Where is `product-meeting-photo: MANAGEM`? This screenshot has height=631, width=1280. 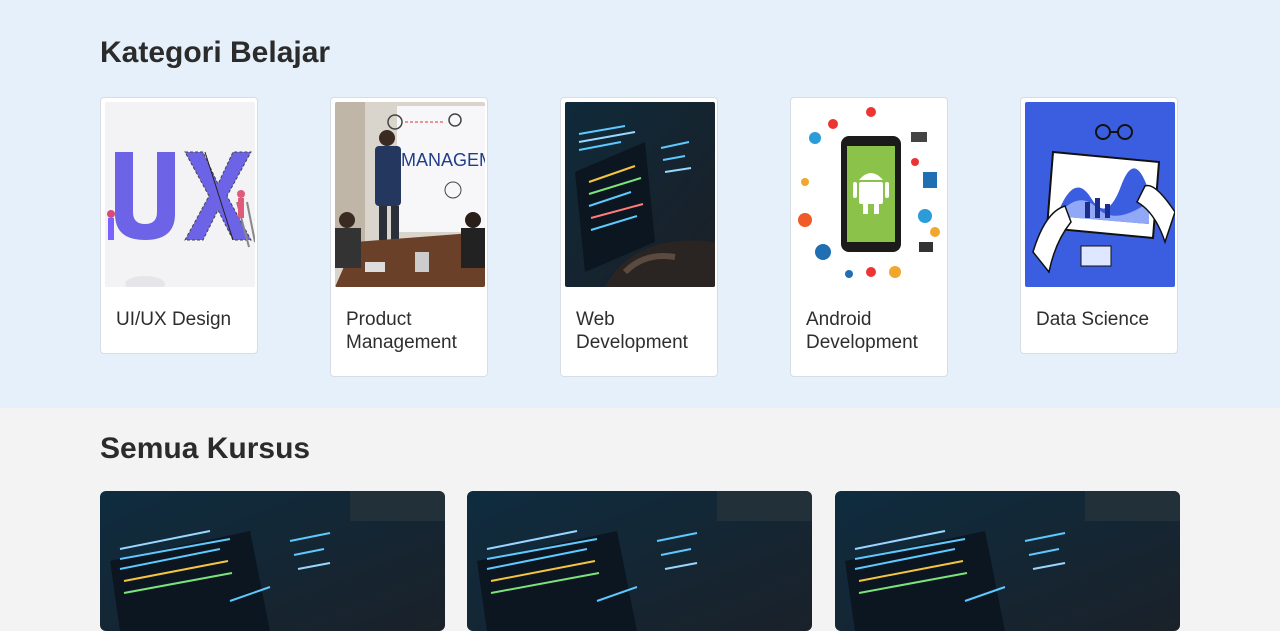 product-meeting-photo: MANAGEM is located at coordinates (410, 194).